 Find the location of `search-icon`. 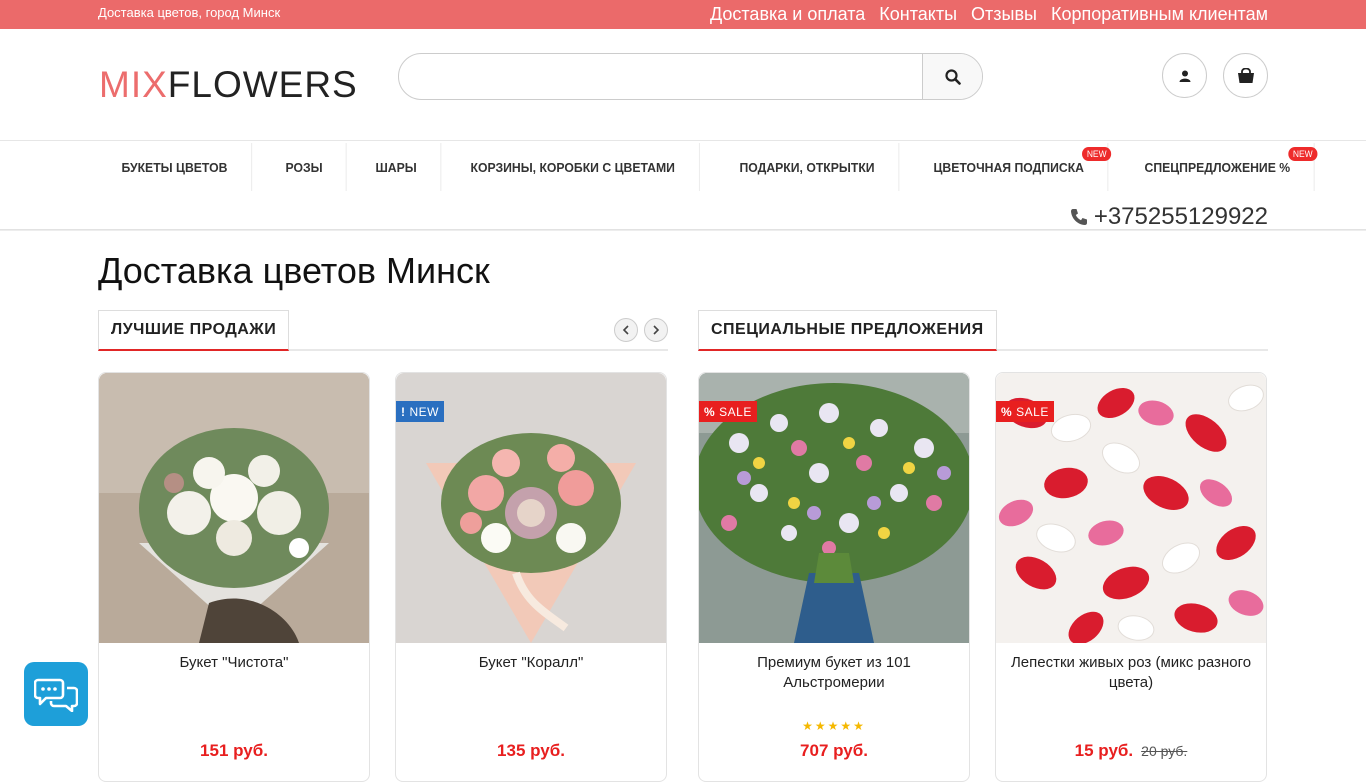

search-icon is located at coordinates (952, 76).